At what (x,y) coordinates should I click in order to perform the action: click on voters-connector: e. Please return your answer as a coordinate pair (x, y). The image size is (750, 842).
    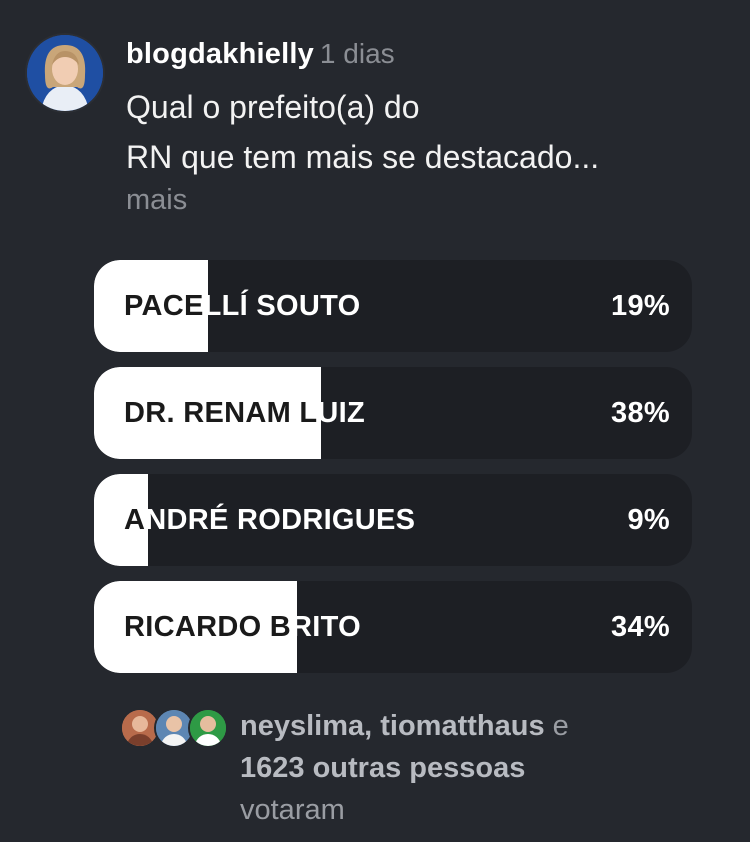
    Looking at the image, I should click on (560, 726).